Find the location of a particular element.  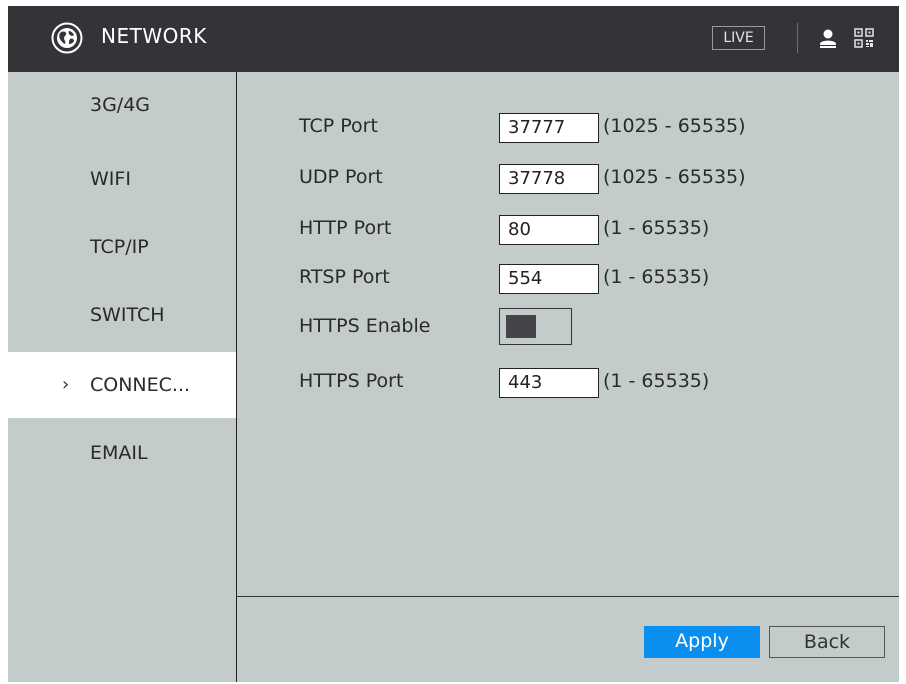

tcp-port-label: TCP Port is located at coordinates (338, 126).